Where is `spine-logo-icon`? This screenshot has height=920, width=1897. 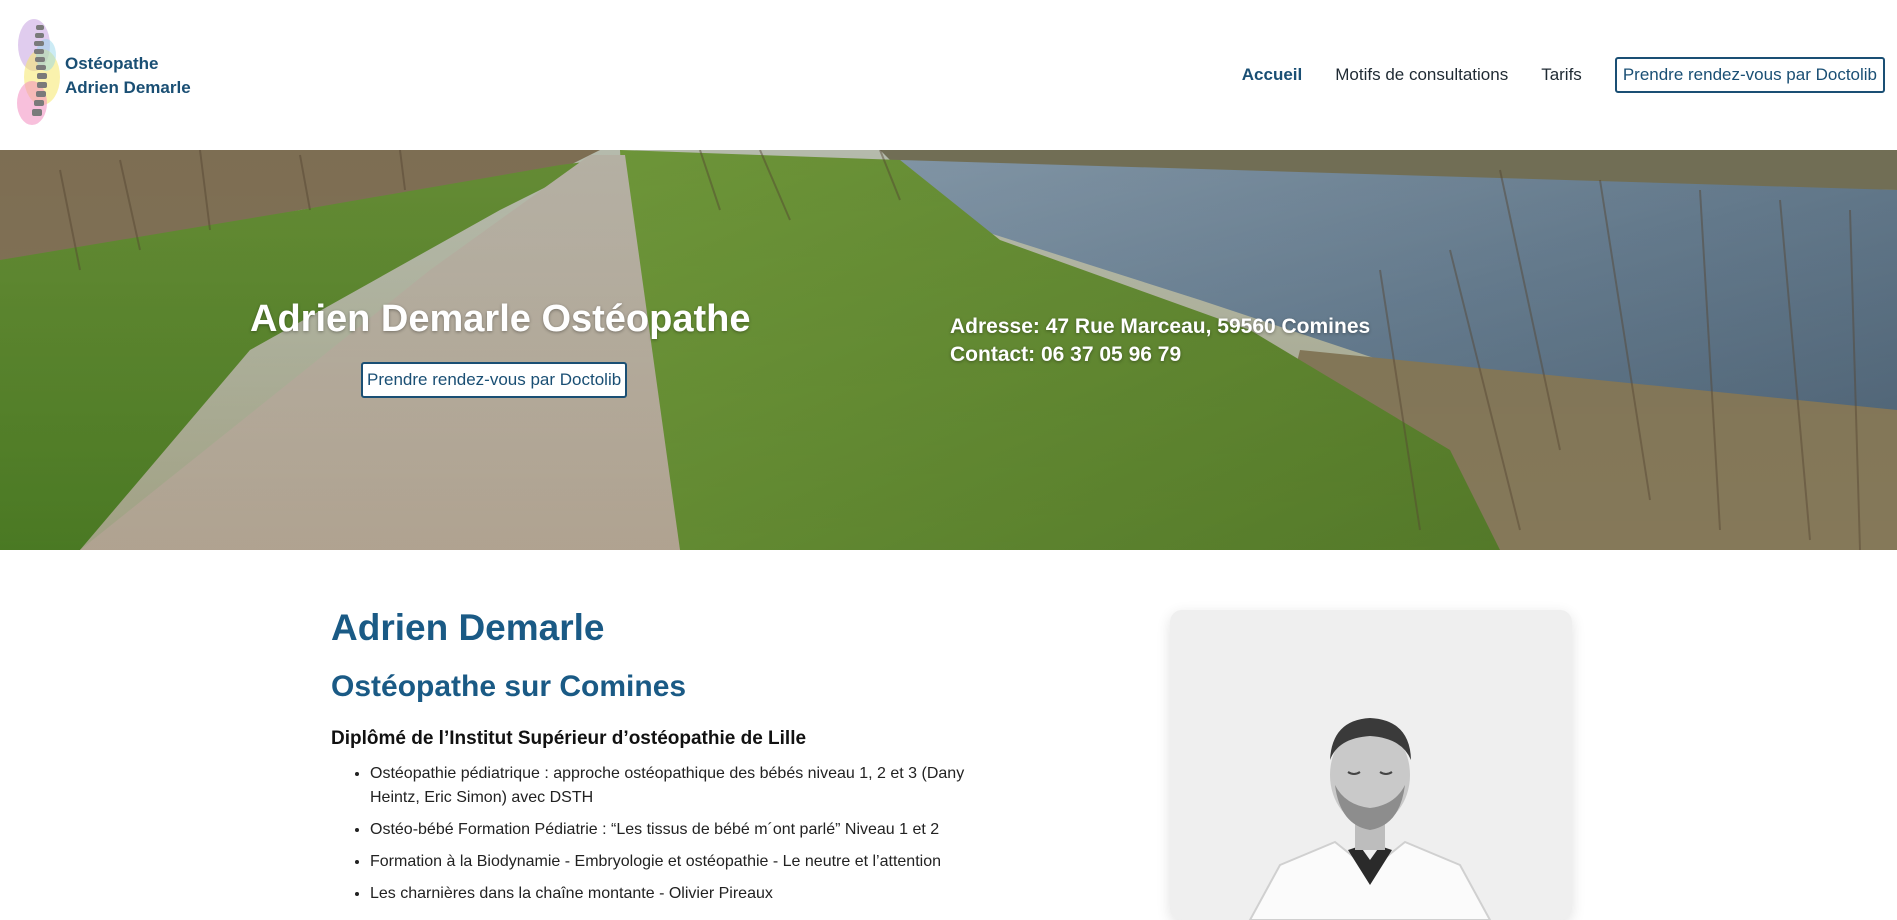 spine-logo-icon is located at coordinates (39, 73).